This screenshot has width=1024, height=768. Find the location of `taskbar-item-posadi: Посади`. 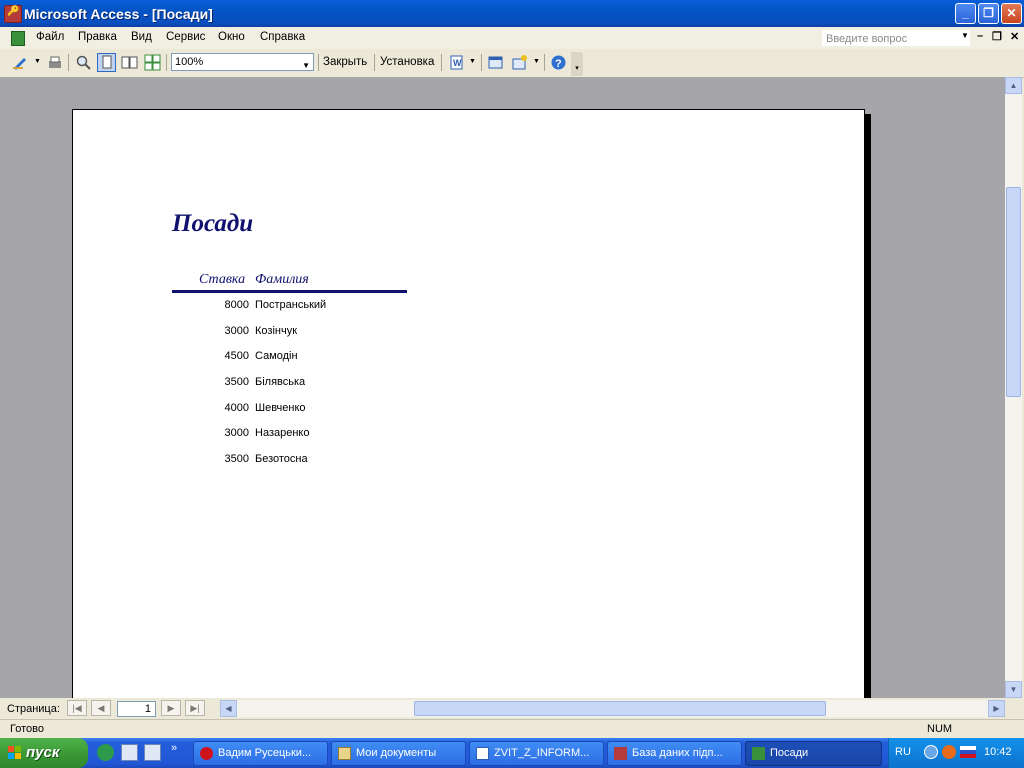

taskbar-item-posadi: Посади is located at coordinates (813, 753).